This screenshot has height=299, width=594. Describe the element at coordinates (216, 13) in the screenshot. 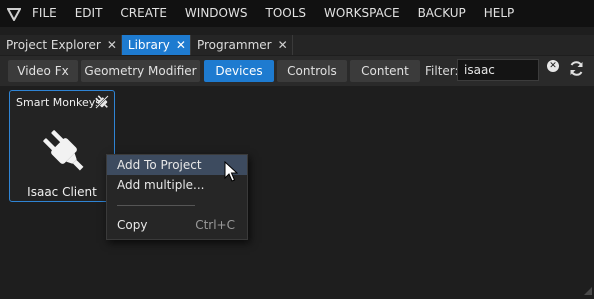

I see `menu-windows: WINDOWS` at that location.